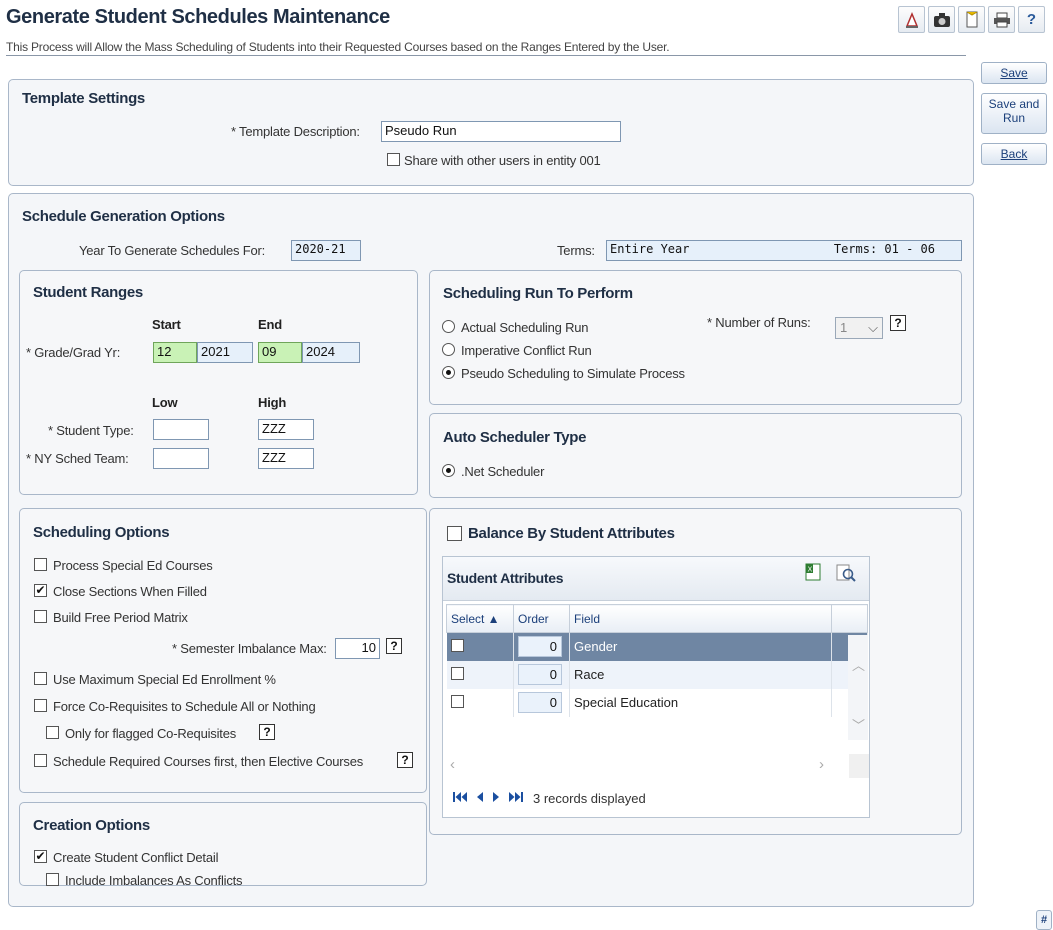  I want to click on table-row: 0 Race, so click(657, 674).